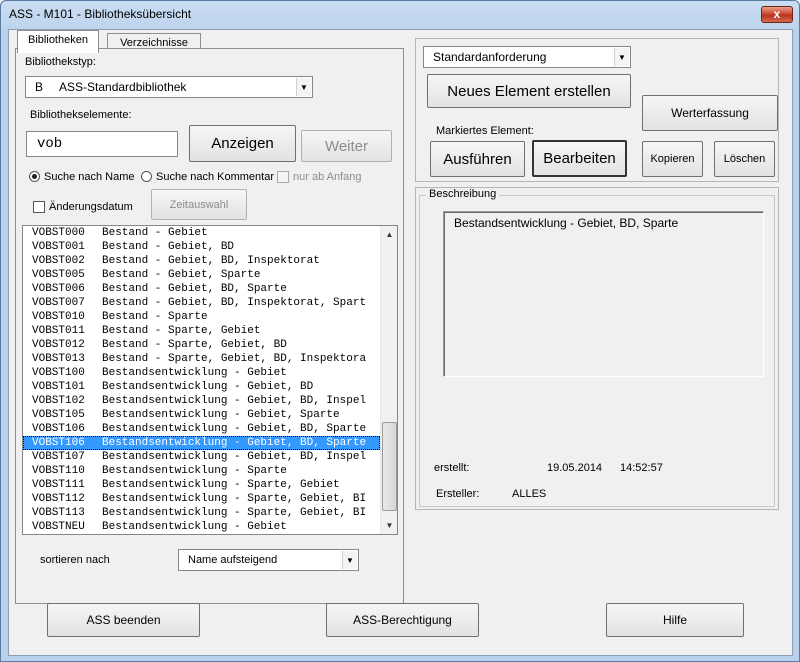 The image size is (800, 662). I want to click on list-item-code: VOBST000, so click(58, 233).